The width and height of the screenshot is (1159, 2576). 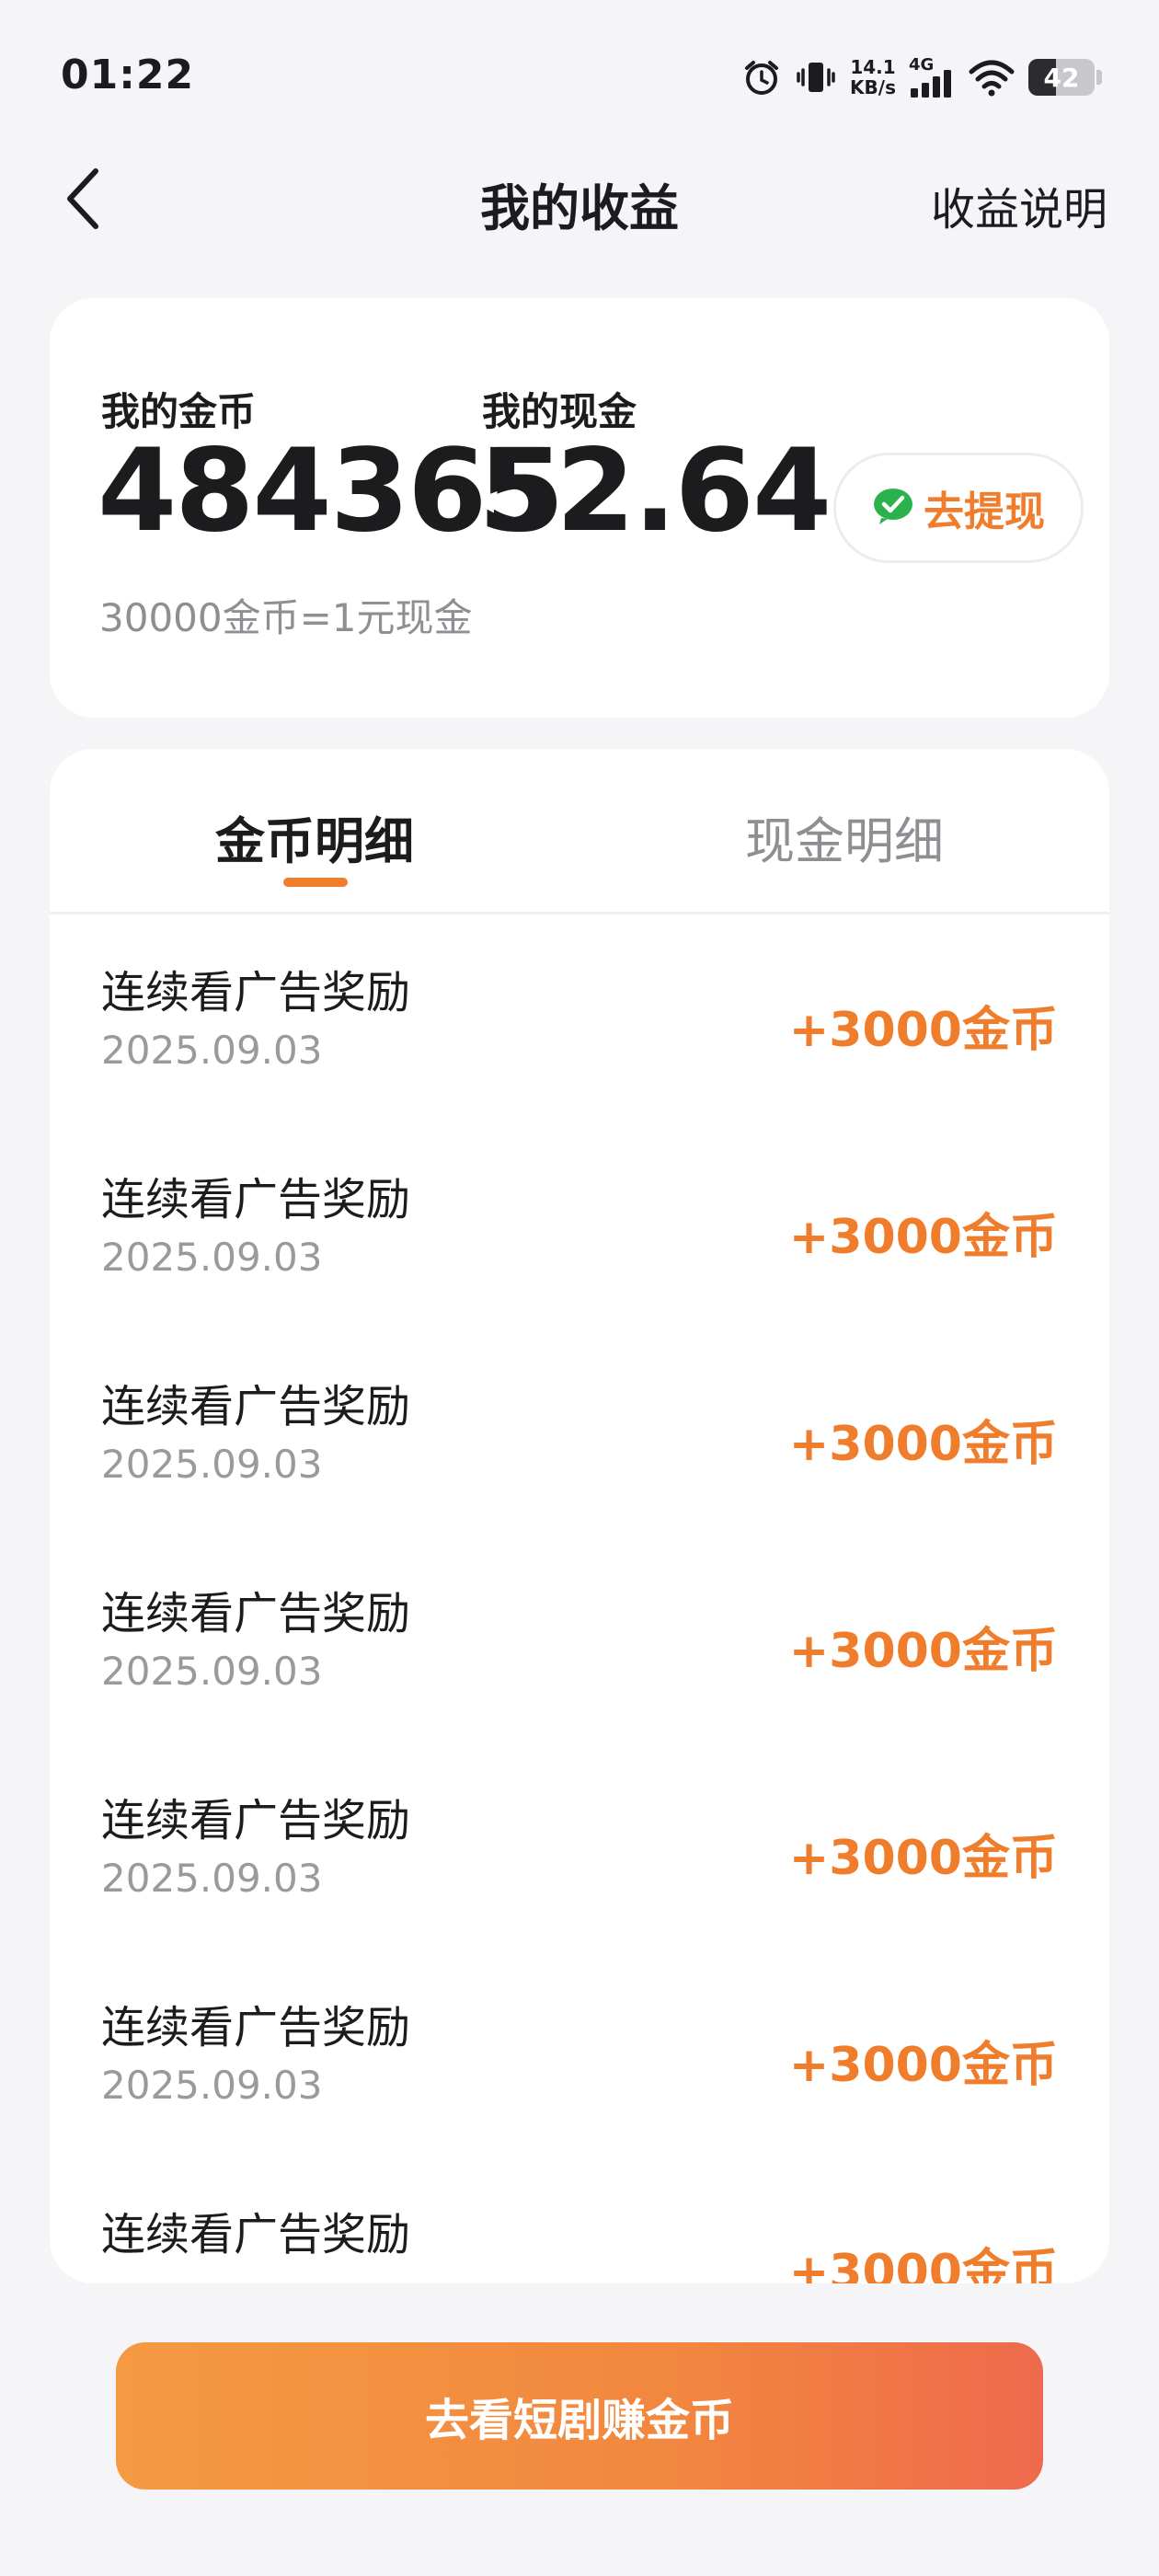 I want to click on net-speed: 14.1 KB/s, so click(x=873, y=77).